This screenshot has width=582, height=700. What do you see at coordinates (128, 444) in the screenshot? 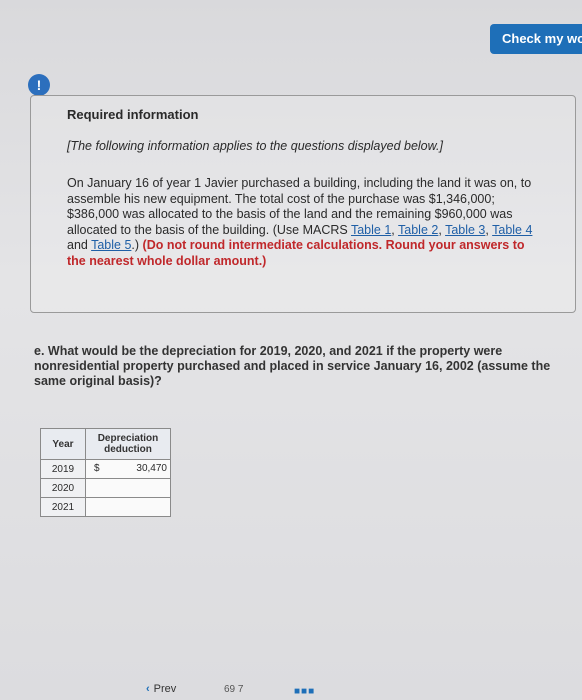
I see `depreciation-header: Depreciation deduction` at bounding box center [128, 444].